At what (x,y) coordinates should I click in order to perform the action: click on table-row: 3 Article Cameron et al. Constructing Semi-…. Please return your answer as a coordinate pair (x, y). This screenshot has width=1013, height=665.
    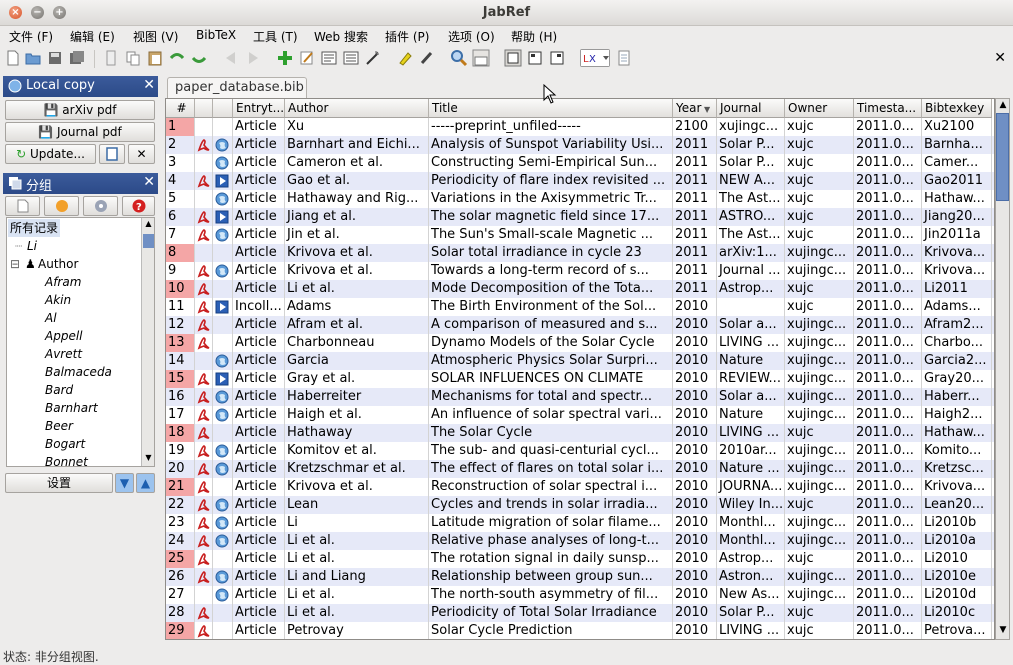
    Looking at the image, I should click on (580, 163).